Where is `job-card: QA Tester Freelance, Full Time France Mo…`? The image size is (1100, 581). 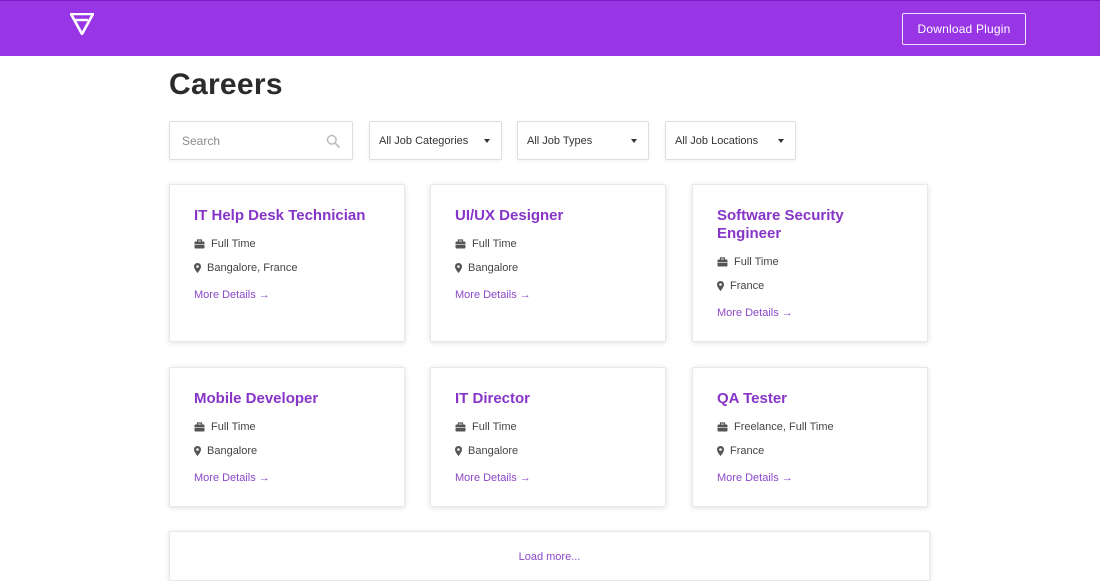
job-card: QA Tester Freelance, Full Time France Mo… is located at coordinates (810, 437).